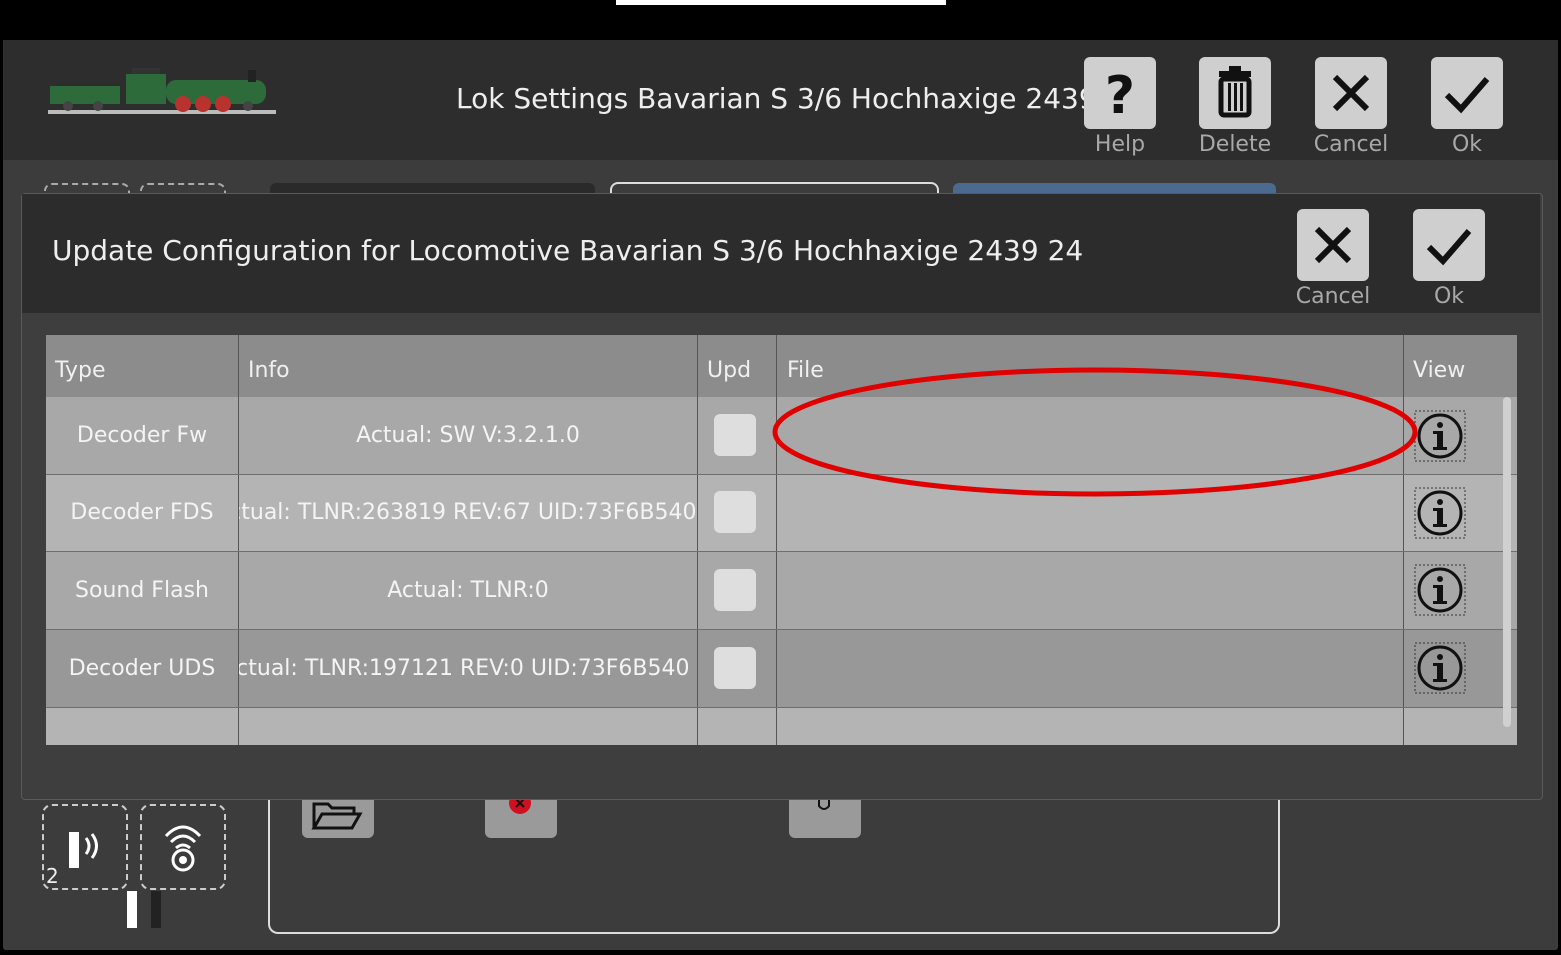  I want to click on ok-button, so click(1467, 93).